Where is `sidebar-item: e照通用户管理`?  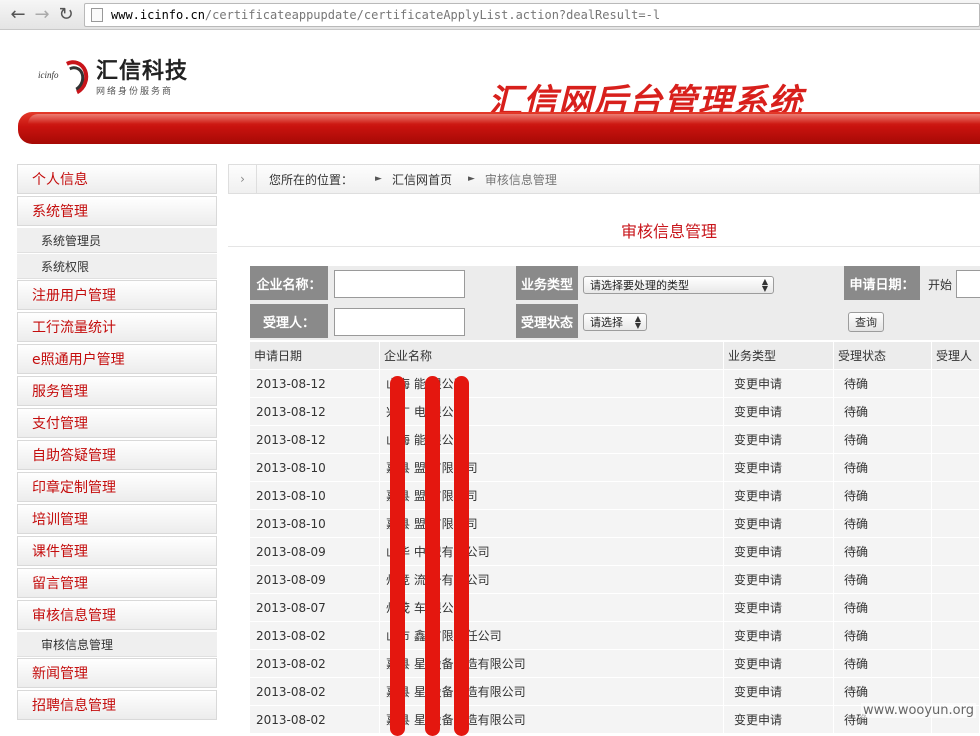 sidebar-item: e照通用户管理 is located at coordinates (117, 359).